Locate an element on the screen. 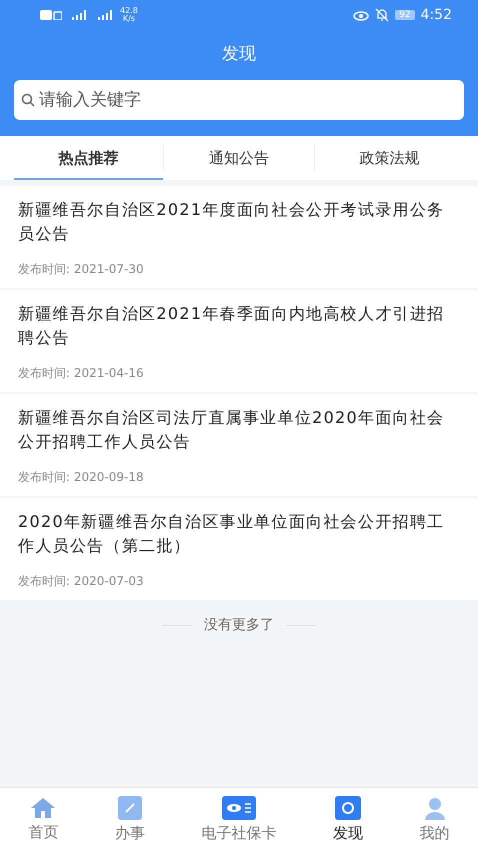  nav-item: 首页 is located at coordinates (43, 819).